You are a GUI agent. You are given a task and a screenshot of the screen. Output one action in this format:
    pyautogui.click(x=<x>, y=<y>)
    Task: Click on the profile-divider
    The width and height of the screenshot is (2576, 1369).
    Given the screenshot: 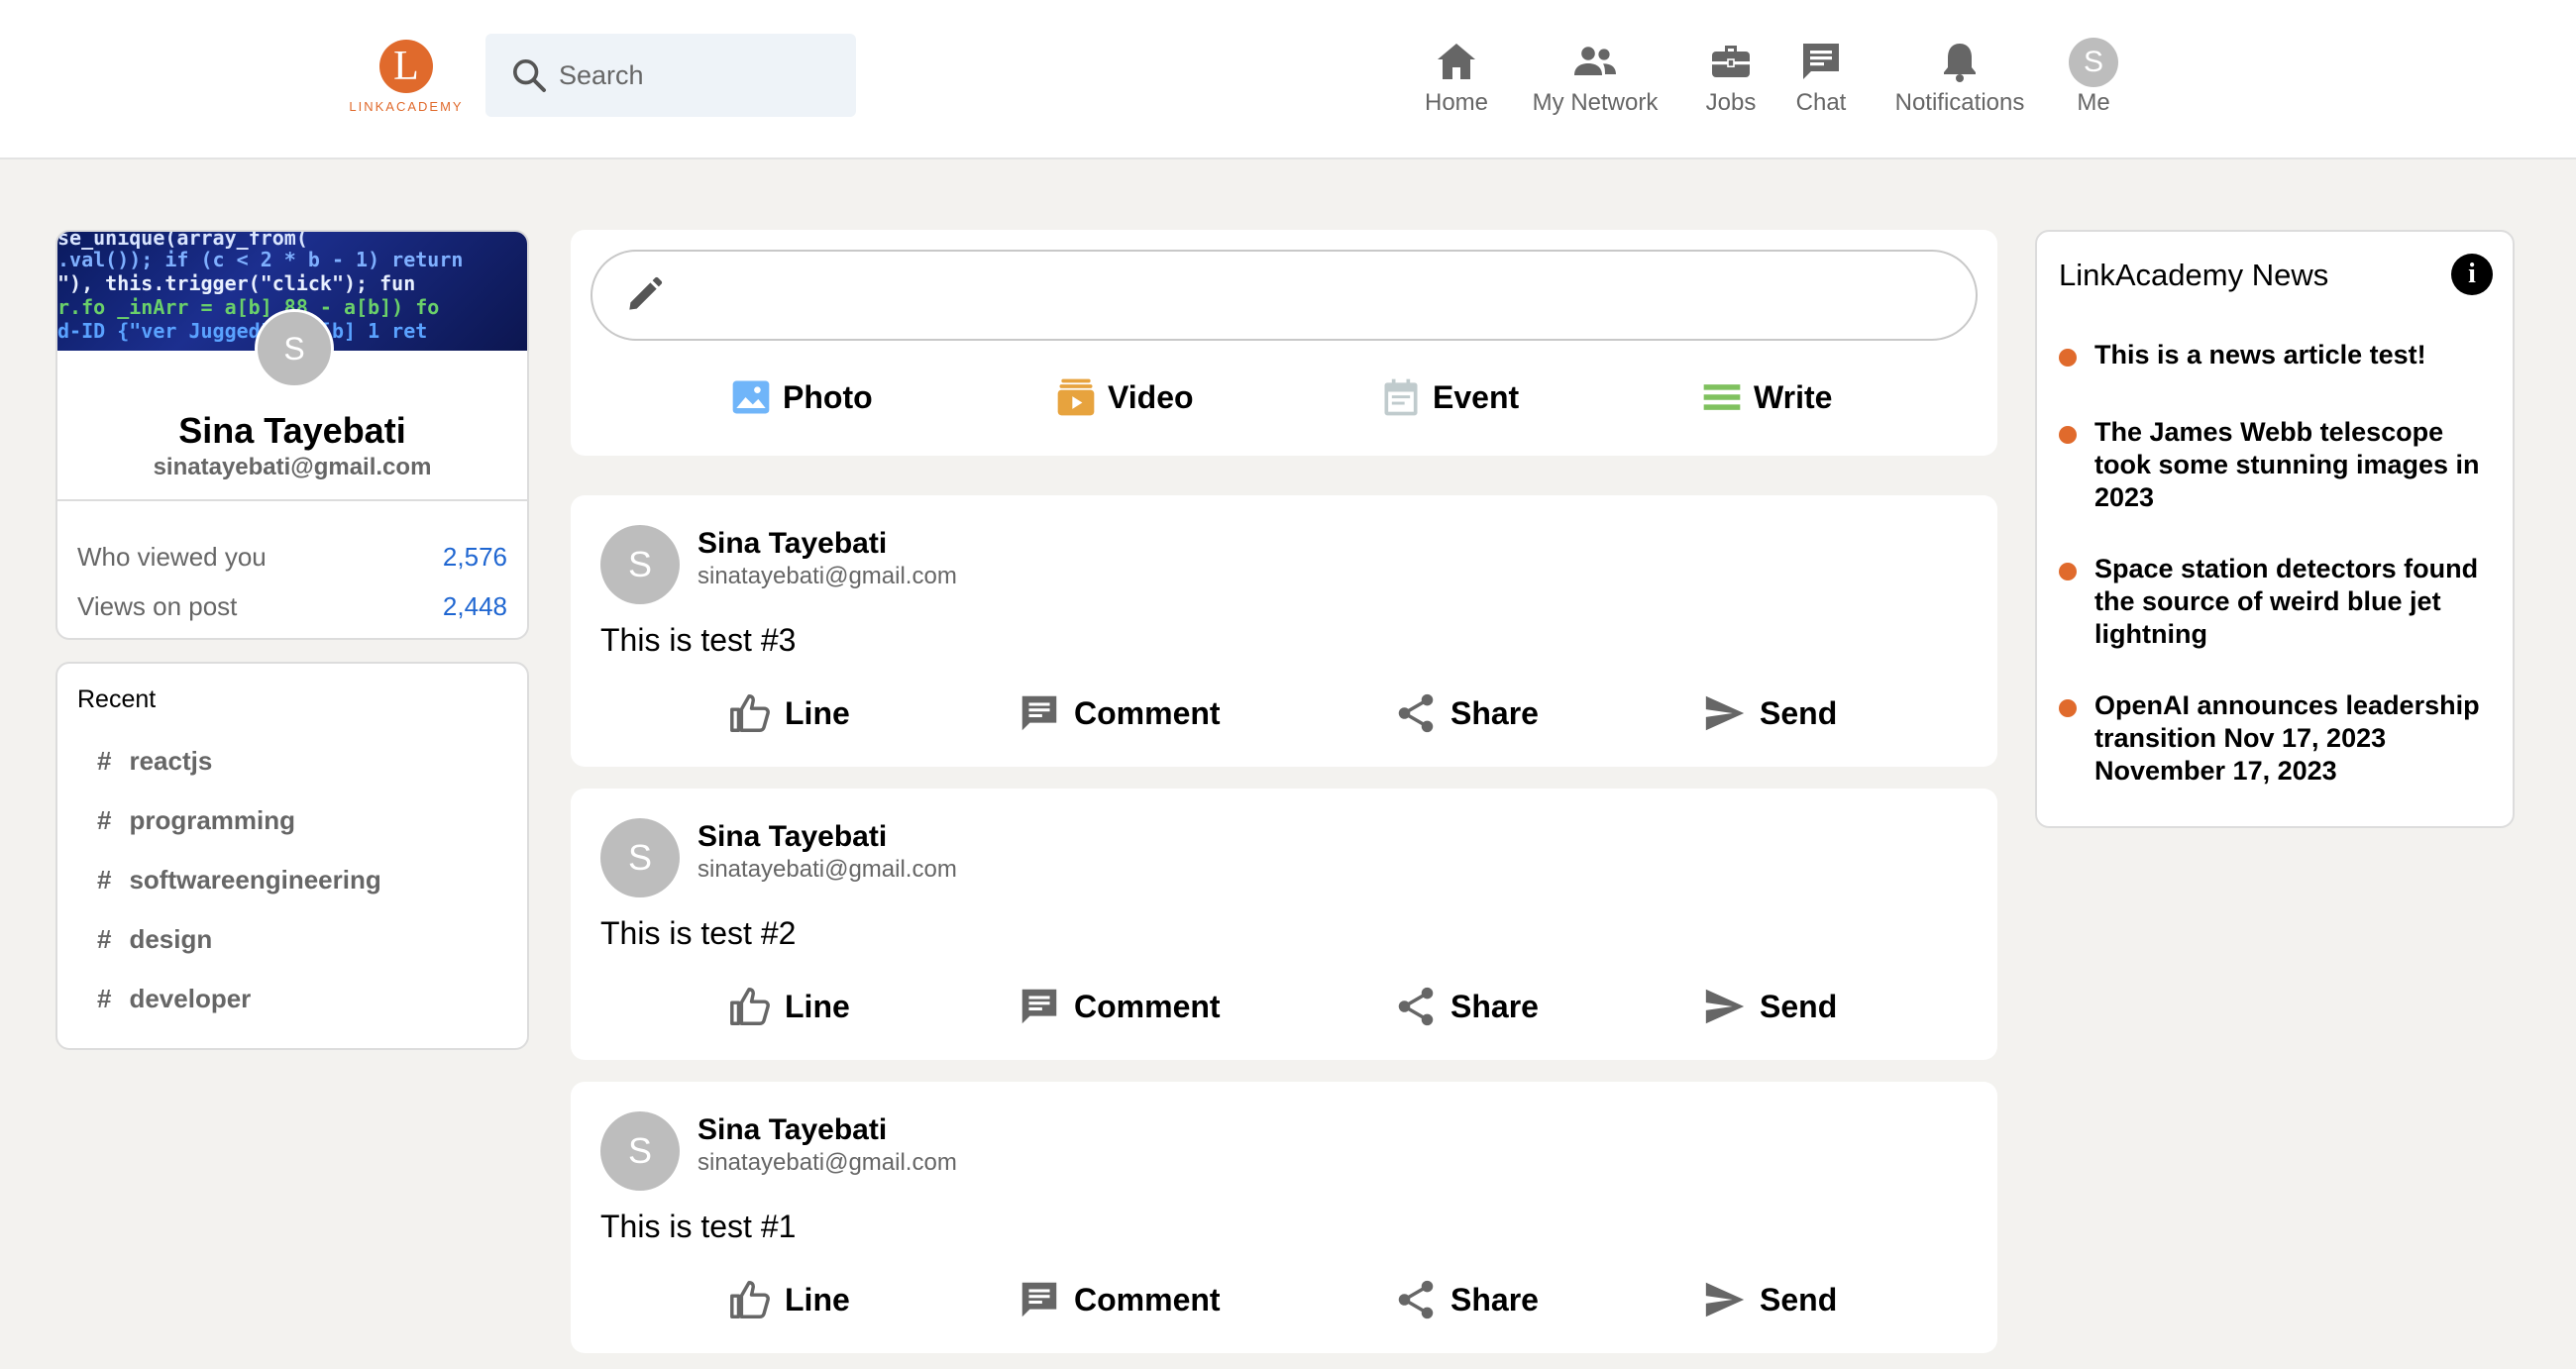 What is the action you would take?
    pyautogui.click(x=292, y=500)
    